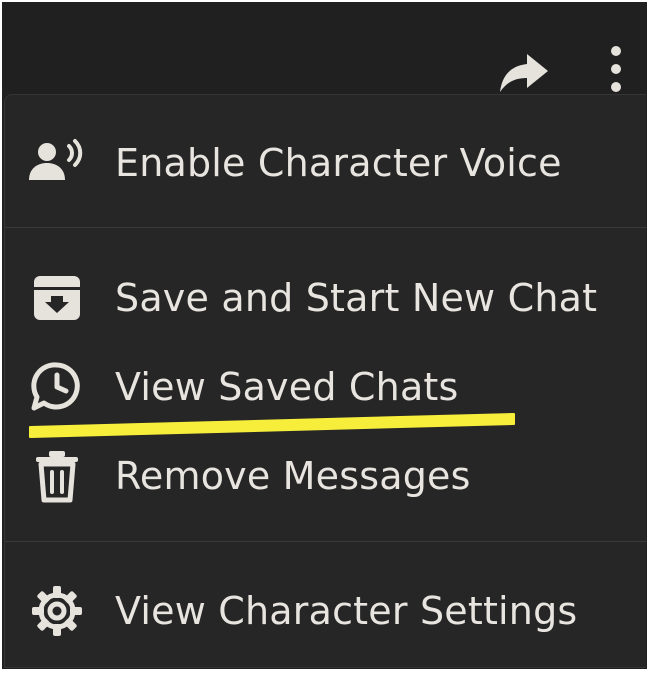 The width and height of the screenshot is (651, 673). Describe the element at coordinates (293, 476) in the screenshot. I see `menu-item-label: Remove Messages` at that location.